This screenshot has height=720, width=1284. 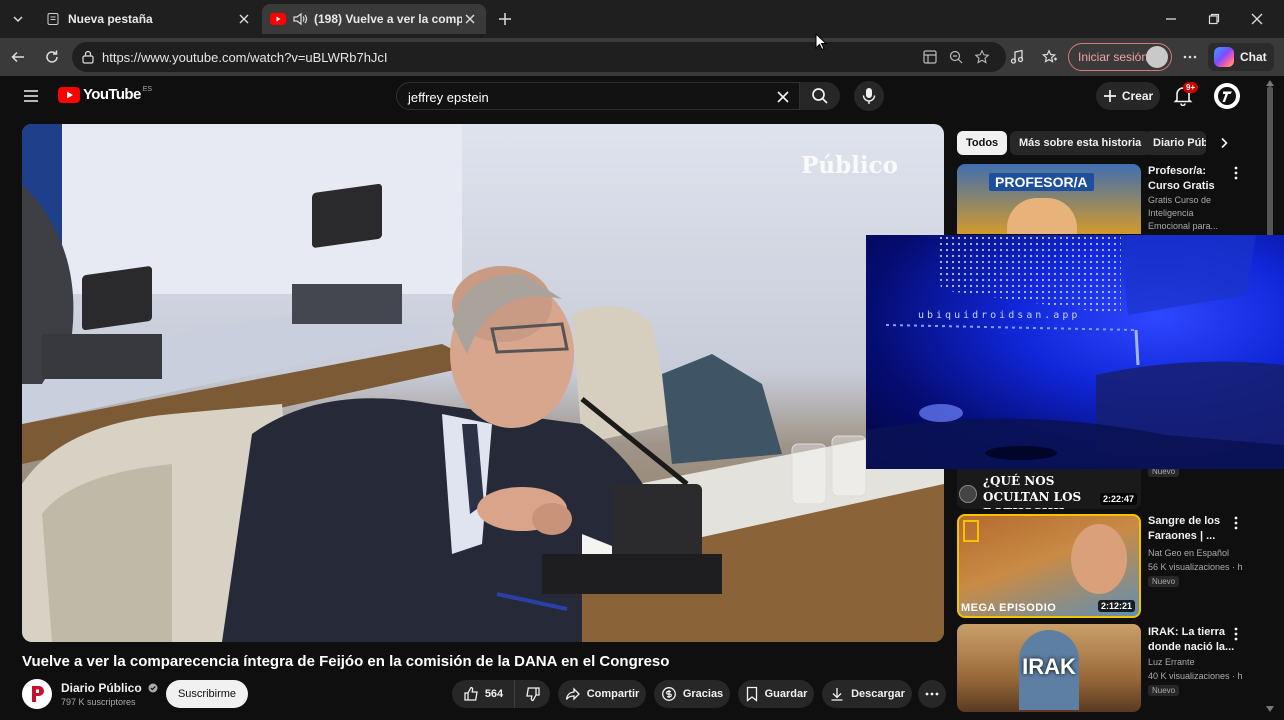 What do you see at coordinates (1185, 95) in the screenshot?
I see `notifications-button: 9+` at bounding box center [1185, 95].